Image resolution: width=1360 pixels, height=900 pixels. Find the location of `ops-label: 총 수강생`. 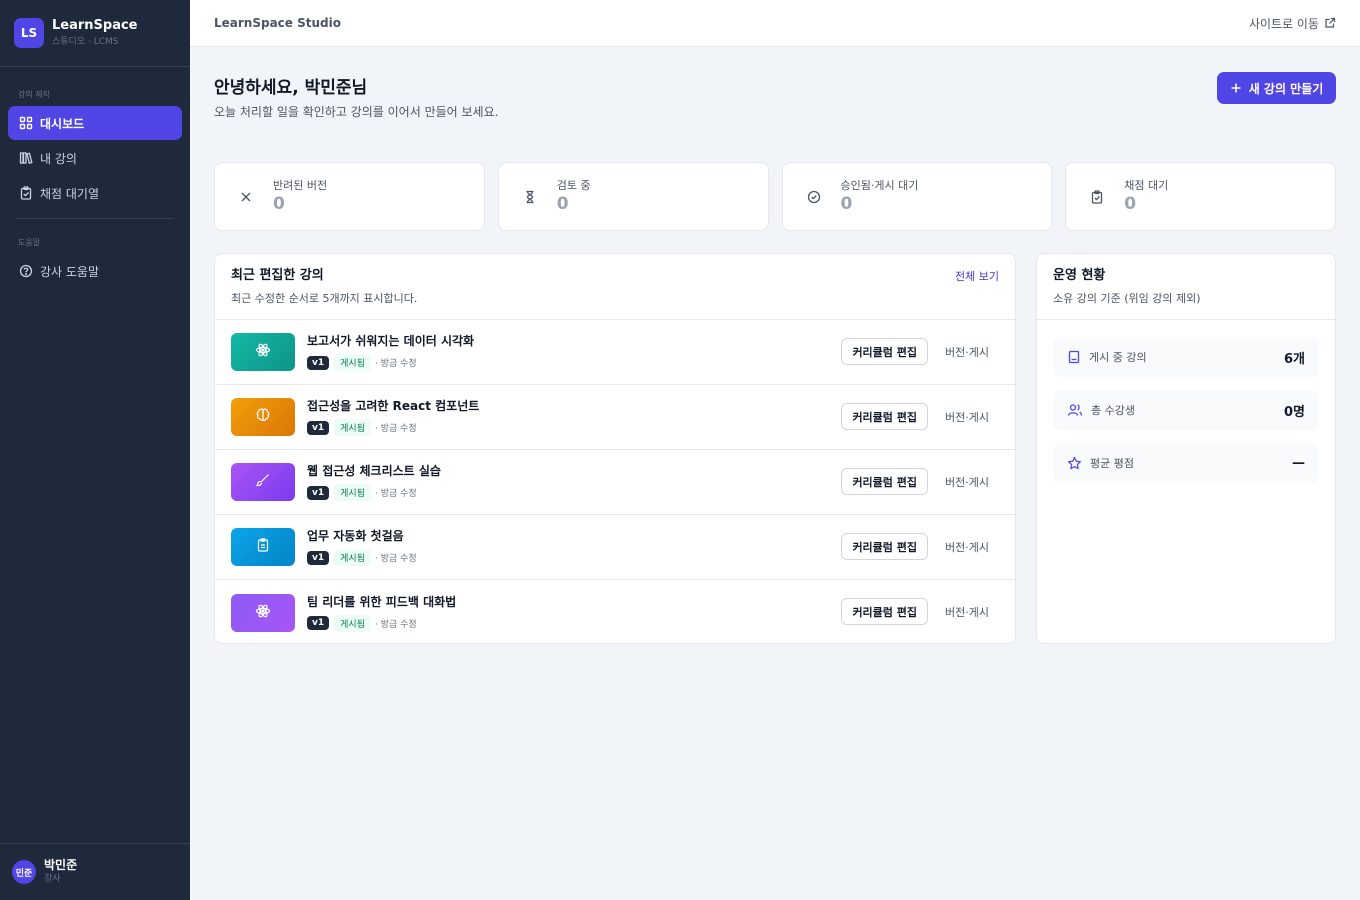

ops-label: 총 수강생 is located at coordinates (1113, 410).